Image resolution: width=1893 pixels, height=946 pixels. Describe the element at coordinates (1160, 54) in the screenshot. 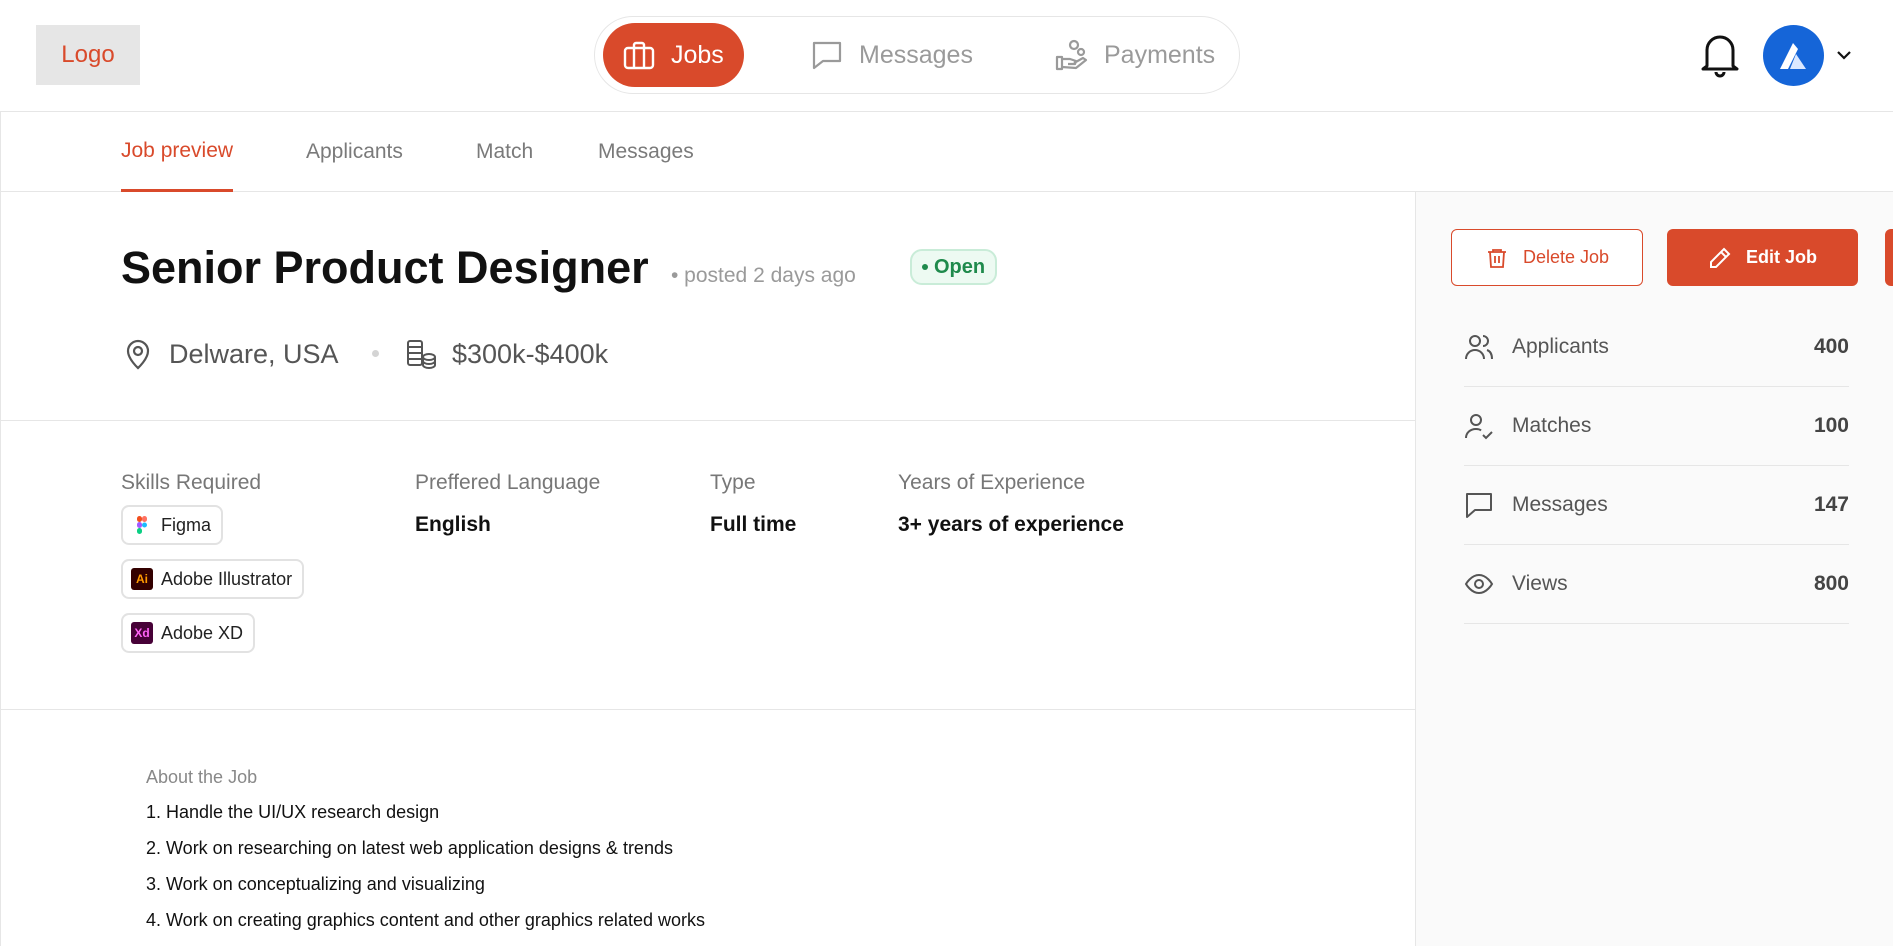

I see `nav-payments-label: Payments` at that location.